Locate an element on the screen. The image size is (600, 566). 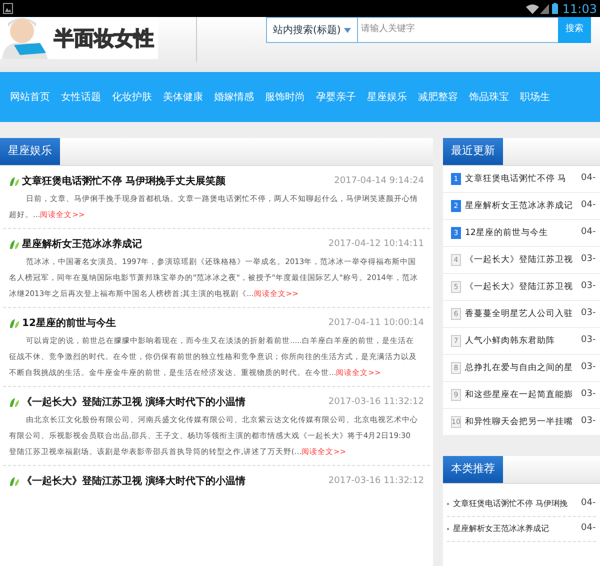
logo-text: 半面妆女性 is located at coordinates (104, 38).